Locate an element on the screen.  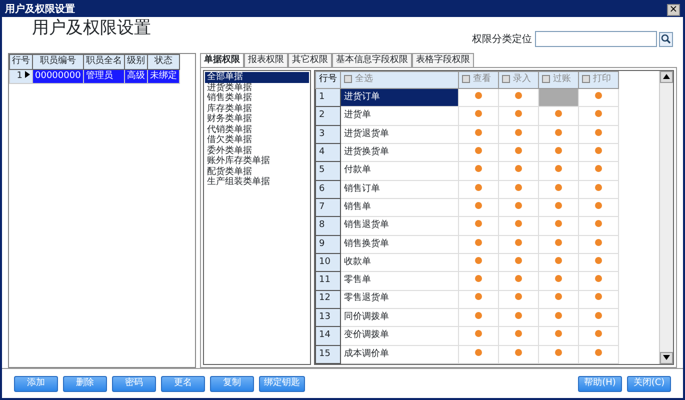
category-item: 代销类单据 is located at coordinates (257, 129).